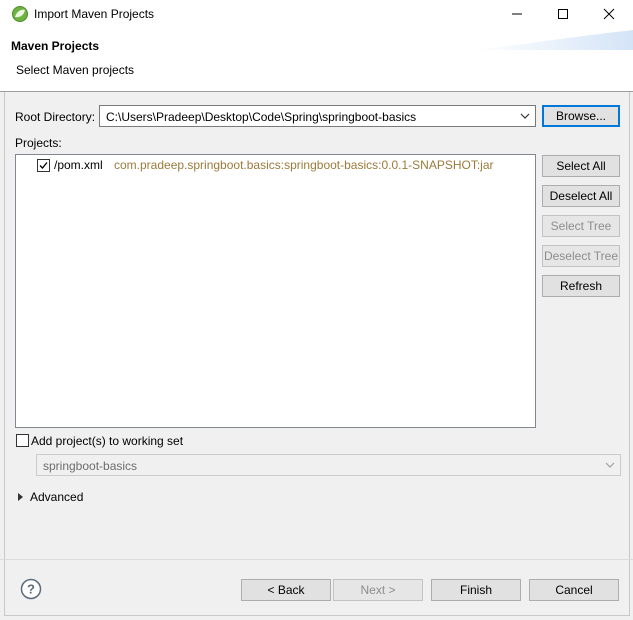 Image resolution: width=633 pixels, height=620 pixels. Describe the element at coordinates (581, 256) in the screenshot. I see `deselect-tree-button: Deselect Tree` at that location.